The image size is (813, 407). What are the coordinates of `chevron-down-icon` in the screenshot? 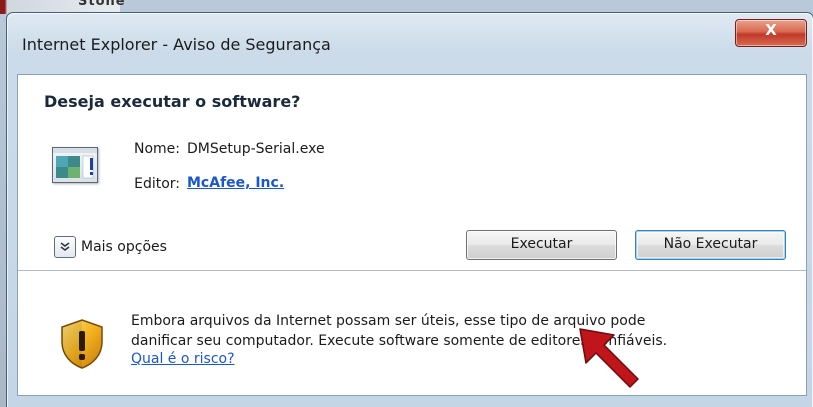 It's located at (65, 247).